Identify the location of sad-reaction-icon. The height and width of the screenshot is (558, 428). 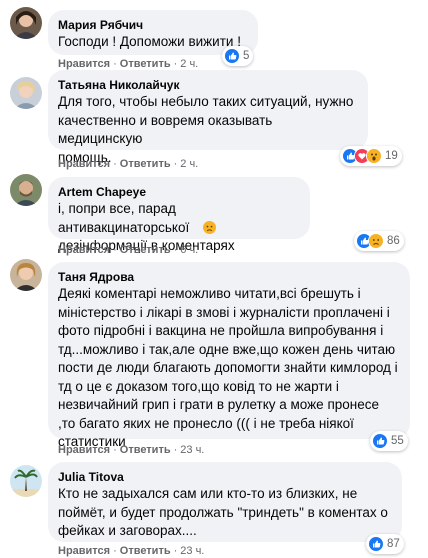
(376, 241).